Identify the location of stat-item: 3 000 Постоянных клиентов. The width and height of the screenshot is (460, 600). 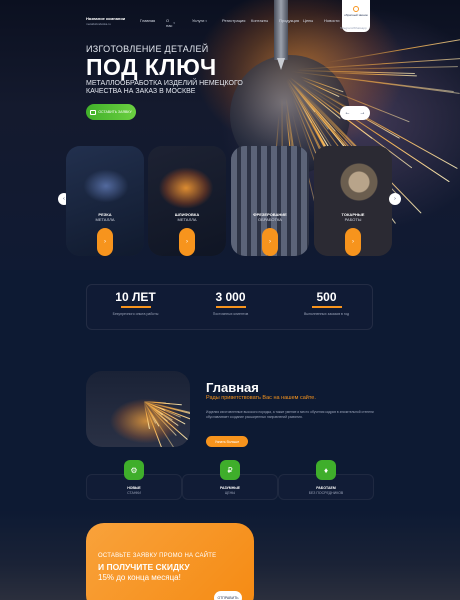
(230, 303).